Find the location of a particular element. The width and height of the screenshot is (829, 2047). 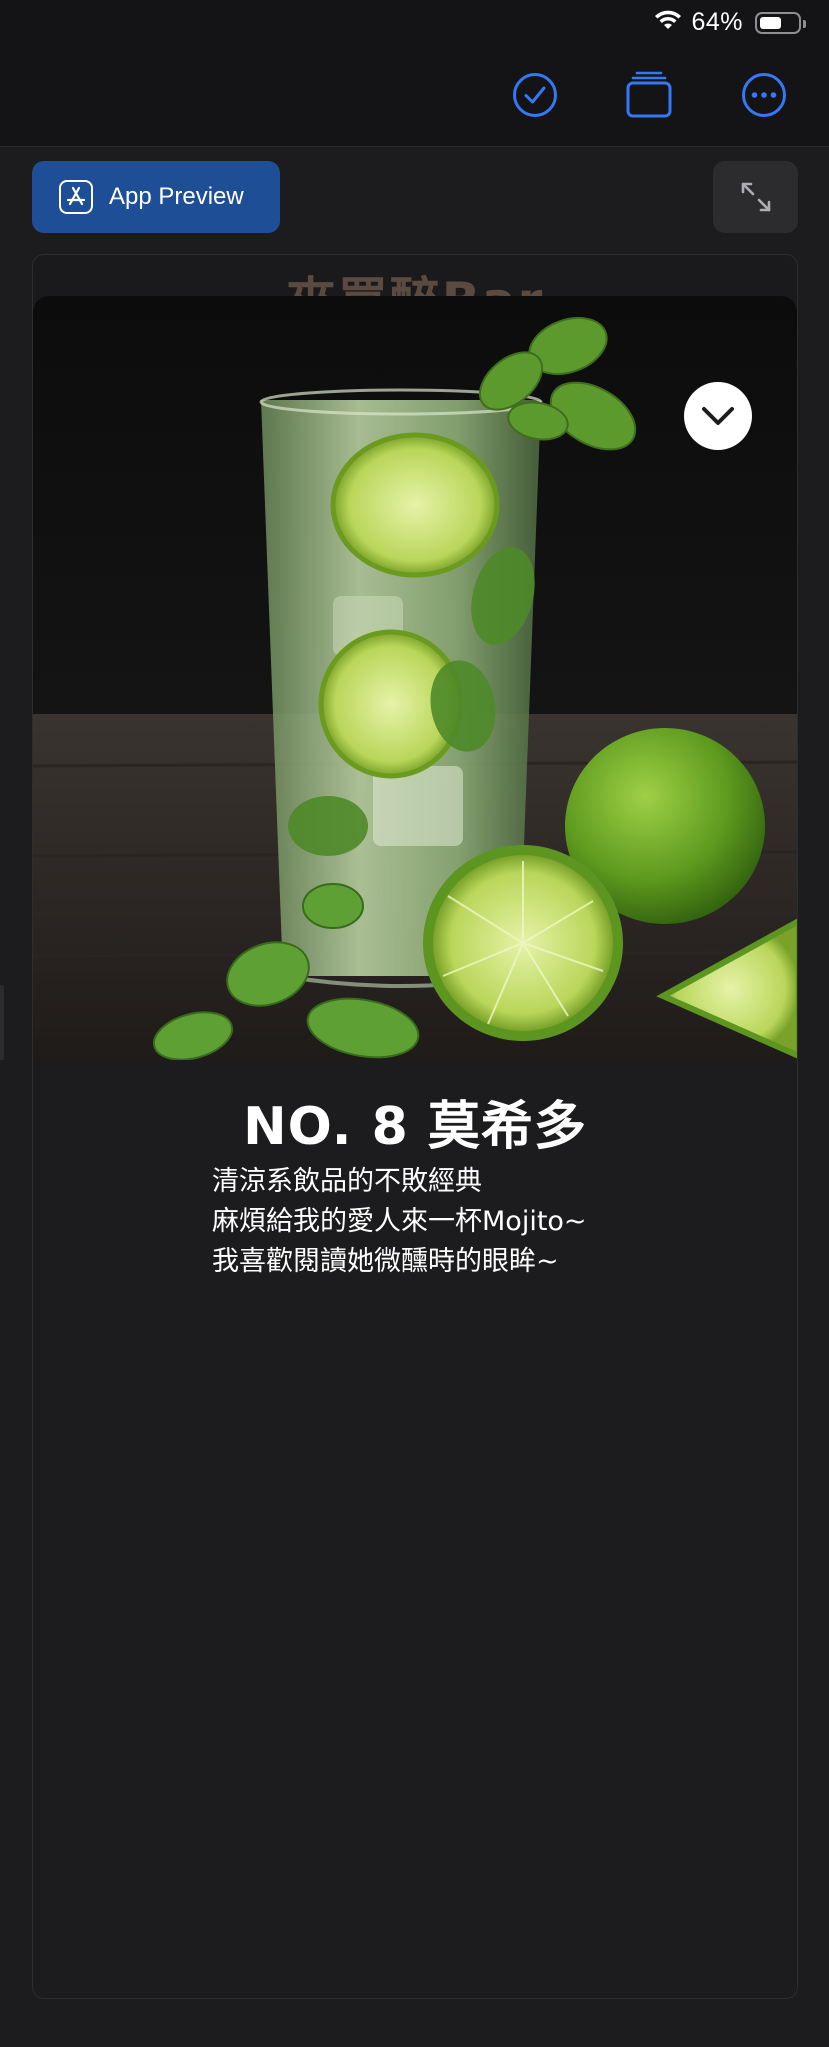

more-options-button is located at coordinates (764, 95).